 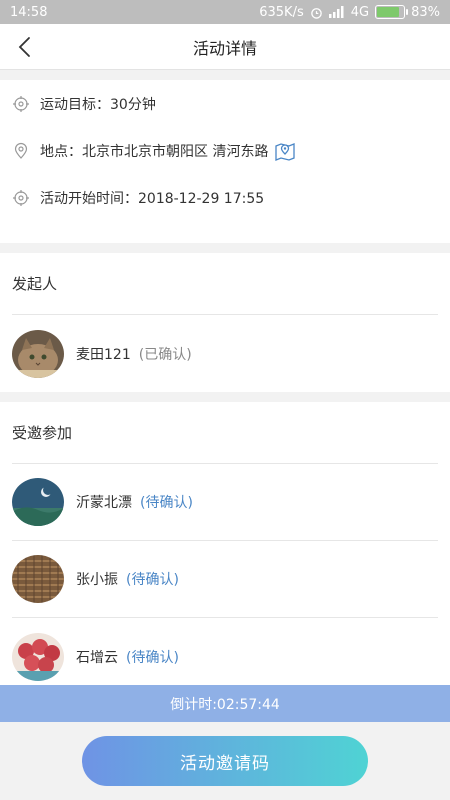 What do you see at coordinates (225, 656) in the screenshot?
I see `list-item: 石增云 (待确认)` at bounding box center [225, 656].